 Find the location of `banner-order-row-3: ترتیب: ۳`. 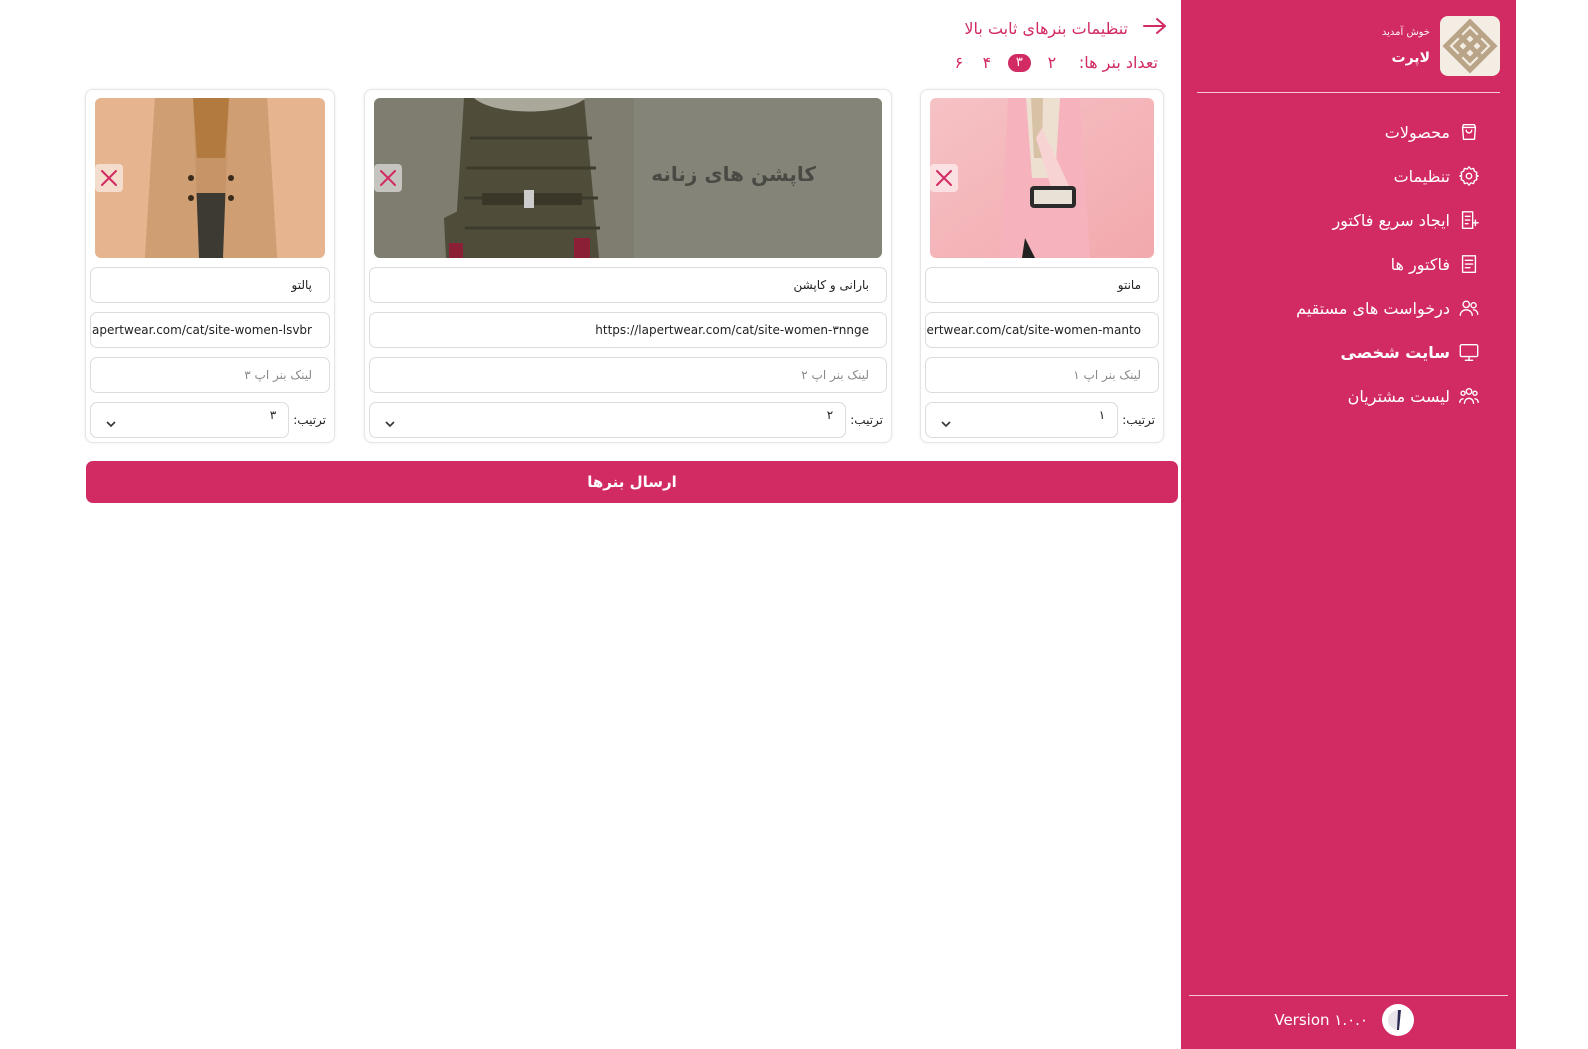

banner-order-row-3: ترتیب: ۳ is located at coordinates (210, 420).